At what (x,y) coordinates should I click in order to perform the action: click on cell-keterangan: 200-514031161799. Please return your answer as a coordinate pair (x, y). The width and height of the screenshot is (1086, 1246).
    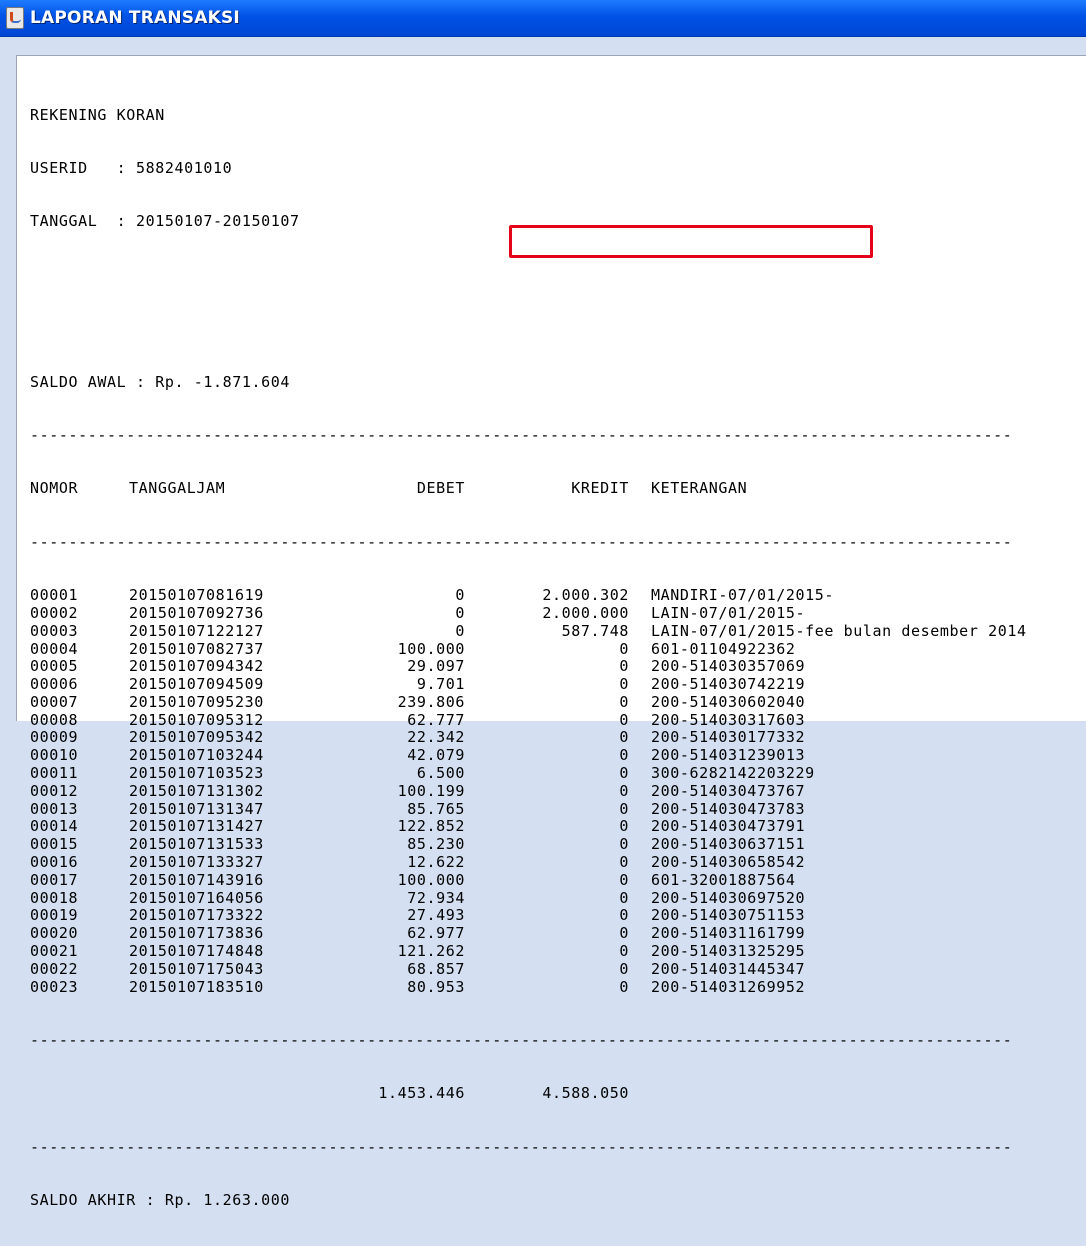
    Looking at the image, I should click on (728, 933).